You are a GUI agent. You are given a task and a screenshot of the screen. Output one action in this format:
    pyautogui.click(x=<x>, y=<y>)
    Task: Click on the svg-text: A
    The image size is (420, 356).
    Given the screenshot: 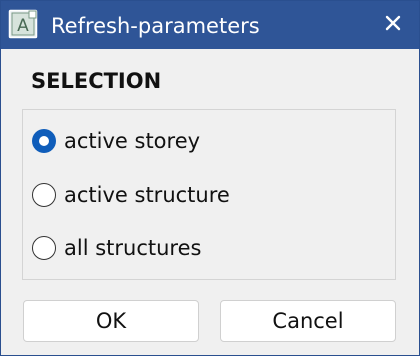 What is the action you would take?
    pyautogui.click(x=23, y=26)
    